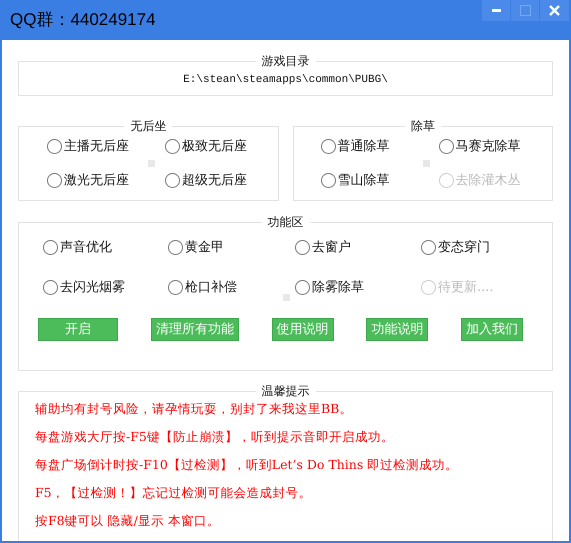  I want to click on group-title: 无后坐, so click(148, 126).